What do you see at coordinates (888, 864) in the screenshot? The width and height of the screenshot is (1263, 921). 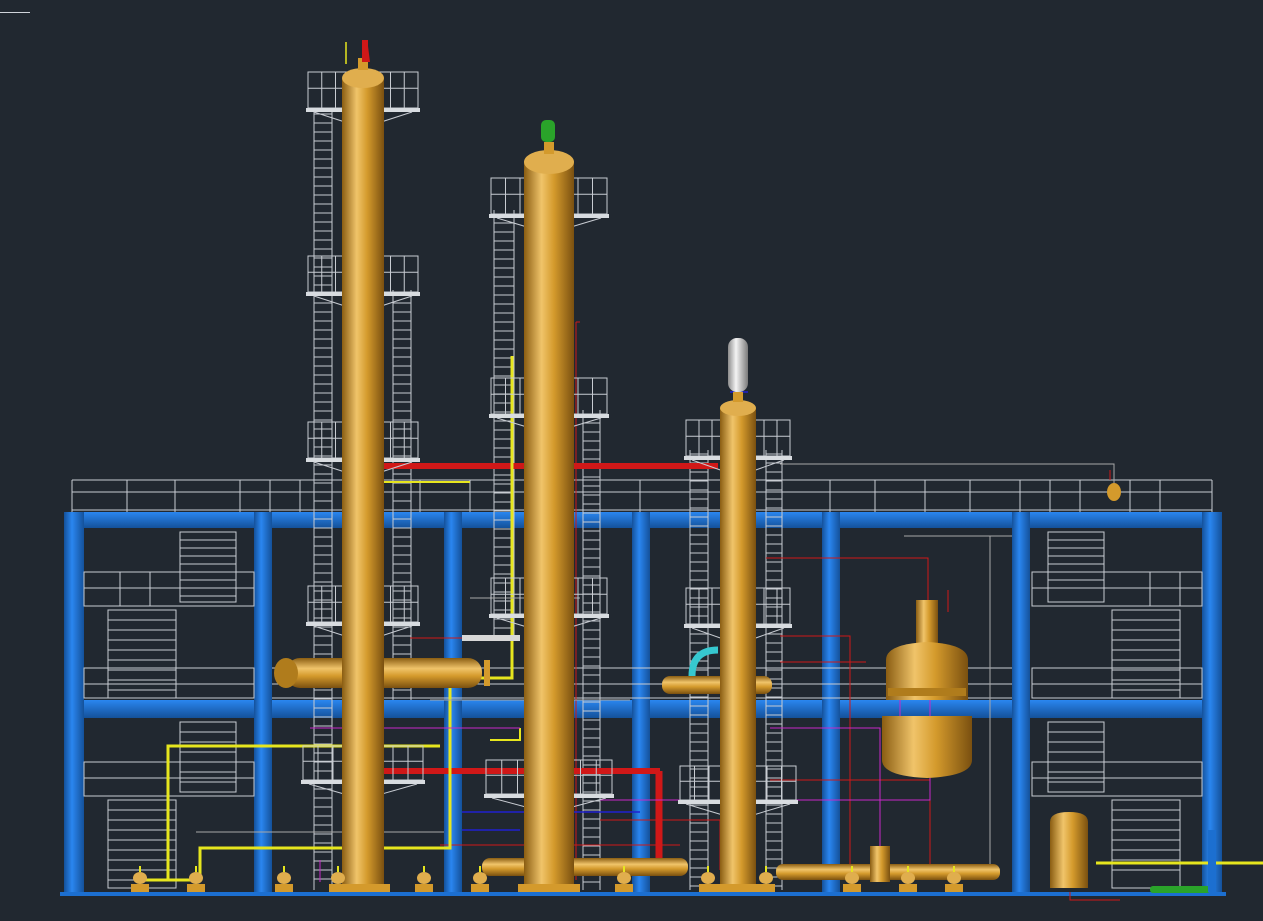 I see `reflux-drum` at bounding box center [888, 864].